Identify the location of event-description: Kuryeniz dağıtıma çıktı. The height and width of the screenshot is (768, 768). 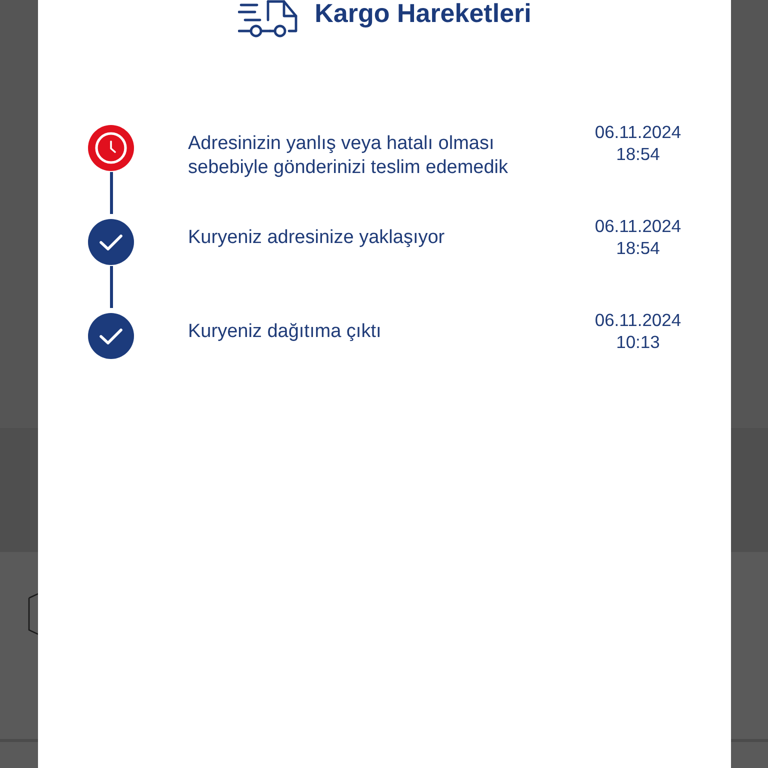
(285, 332).